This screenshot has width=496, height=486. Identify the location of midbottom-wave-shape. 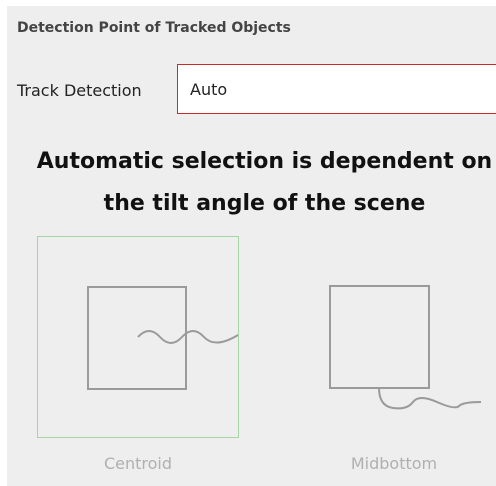
(430, 398).